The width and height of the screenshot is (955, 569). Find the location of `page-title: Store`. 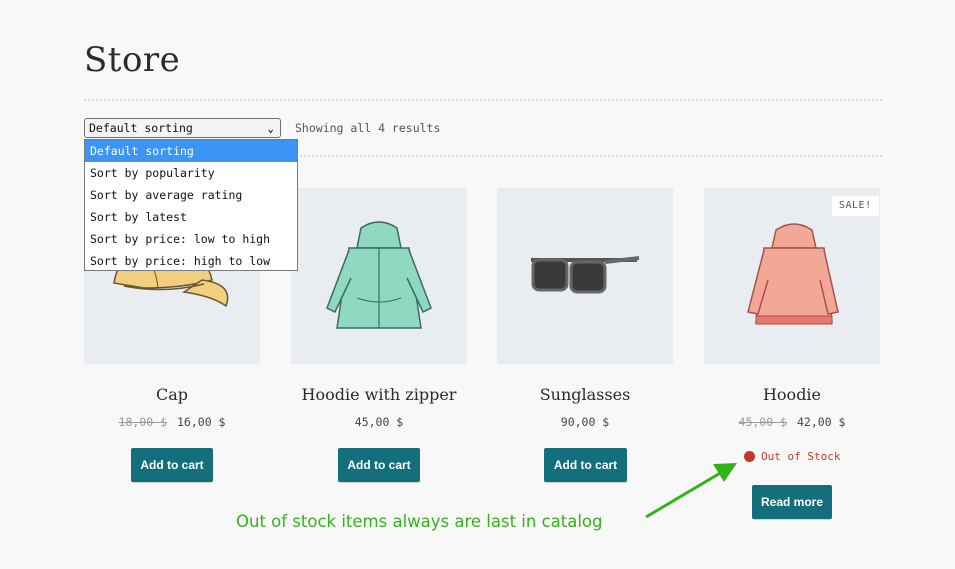

page-title: Store is located at coordinates (132, 60).